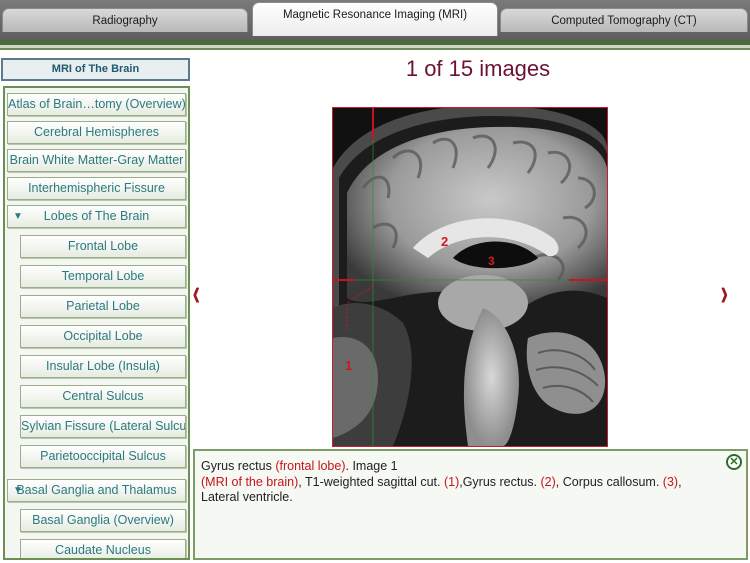 This screenshot has width=750, height=563. I want to click on marker-1-label: 1, so click(348, 365).